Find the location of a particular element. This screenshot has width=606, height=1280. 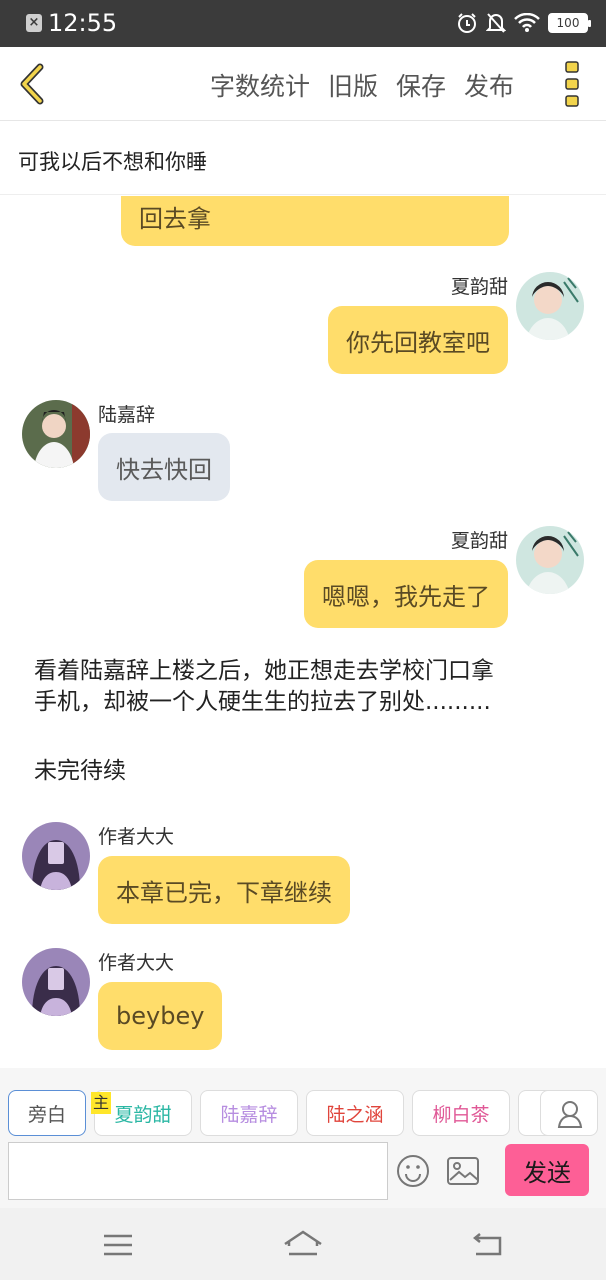

message-text: 嗯嗯，我先走了 is located at coordinates (406, 596).